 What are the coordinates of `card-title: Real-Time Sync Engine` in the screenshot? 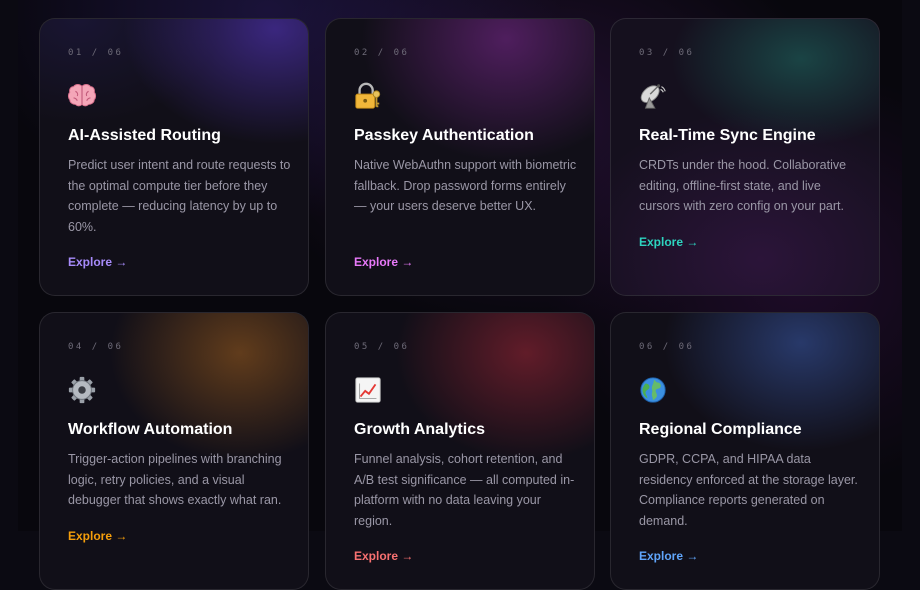 It's located at (727, 135).